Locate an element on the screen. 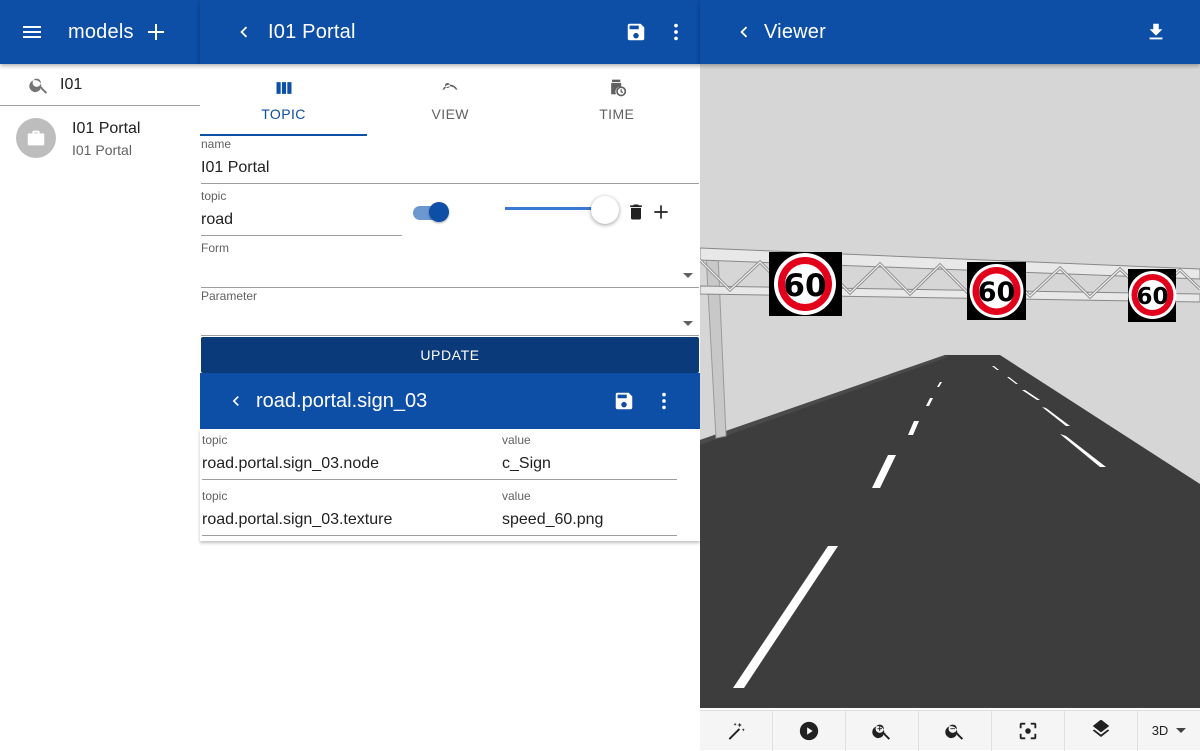 This screenshot has width=1200, height=751. tab-topic: TOPIC is located at coordinates (283, 100).